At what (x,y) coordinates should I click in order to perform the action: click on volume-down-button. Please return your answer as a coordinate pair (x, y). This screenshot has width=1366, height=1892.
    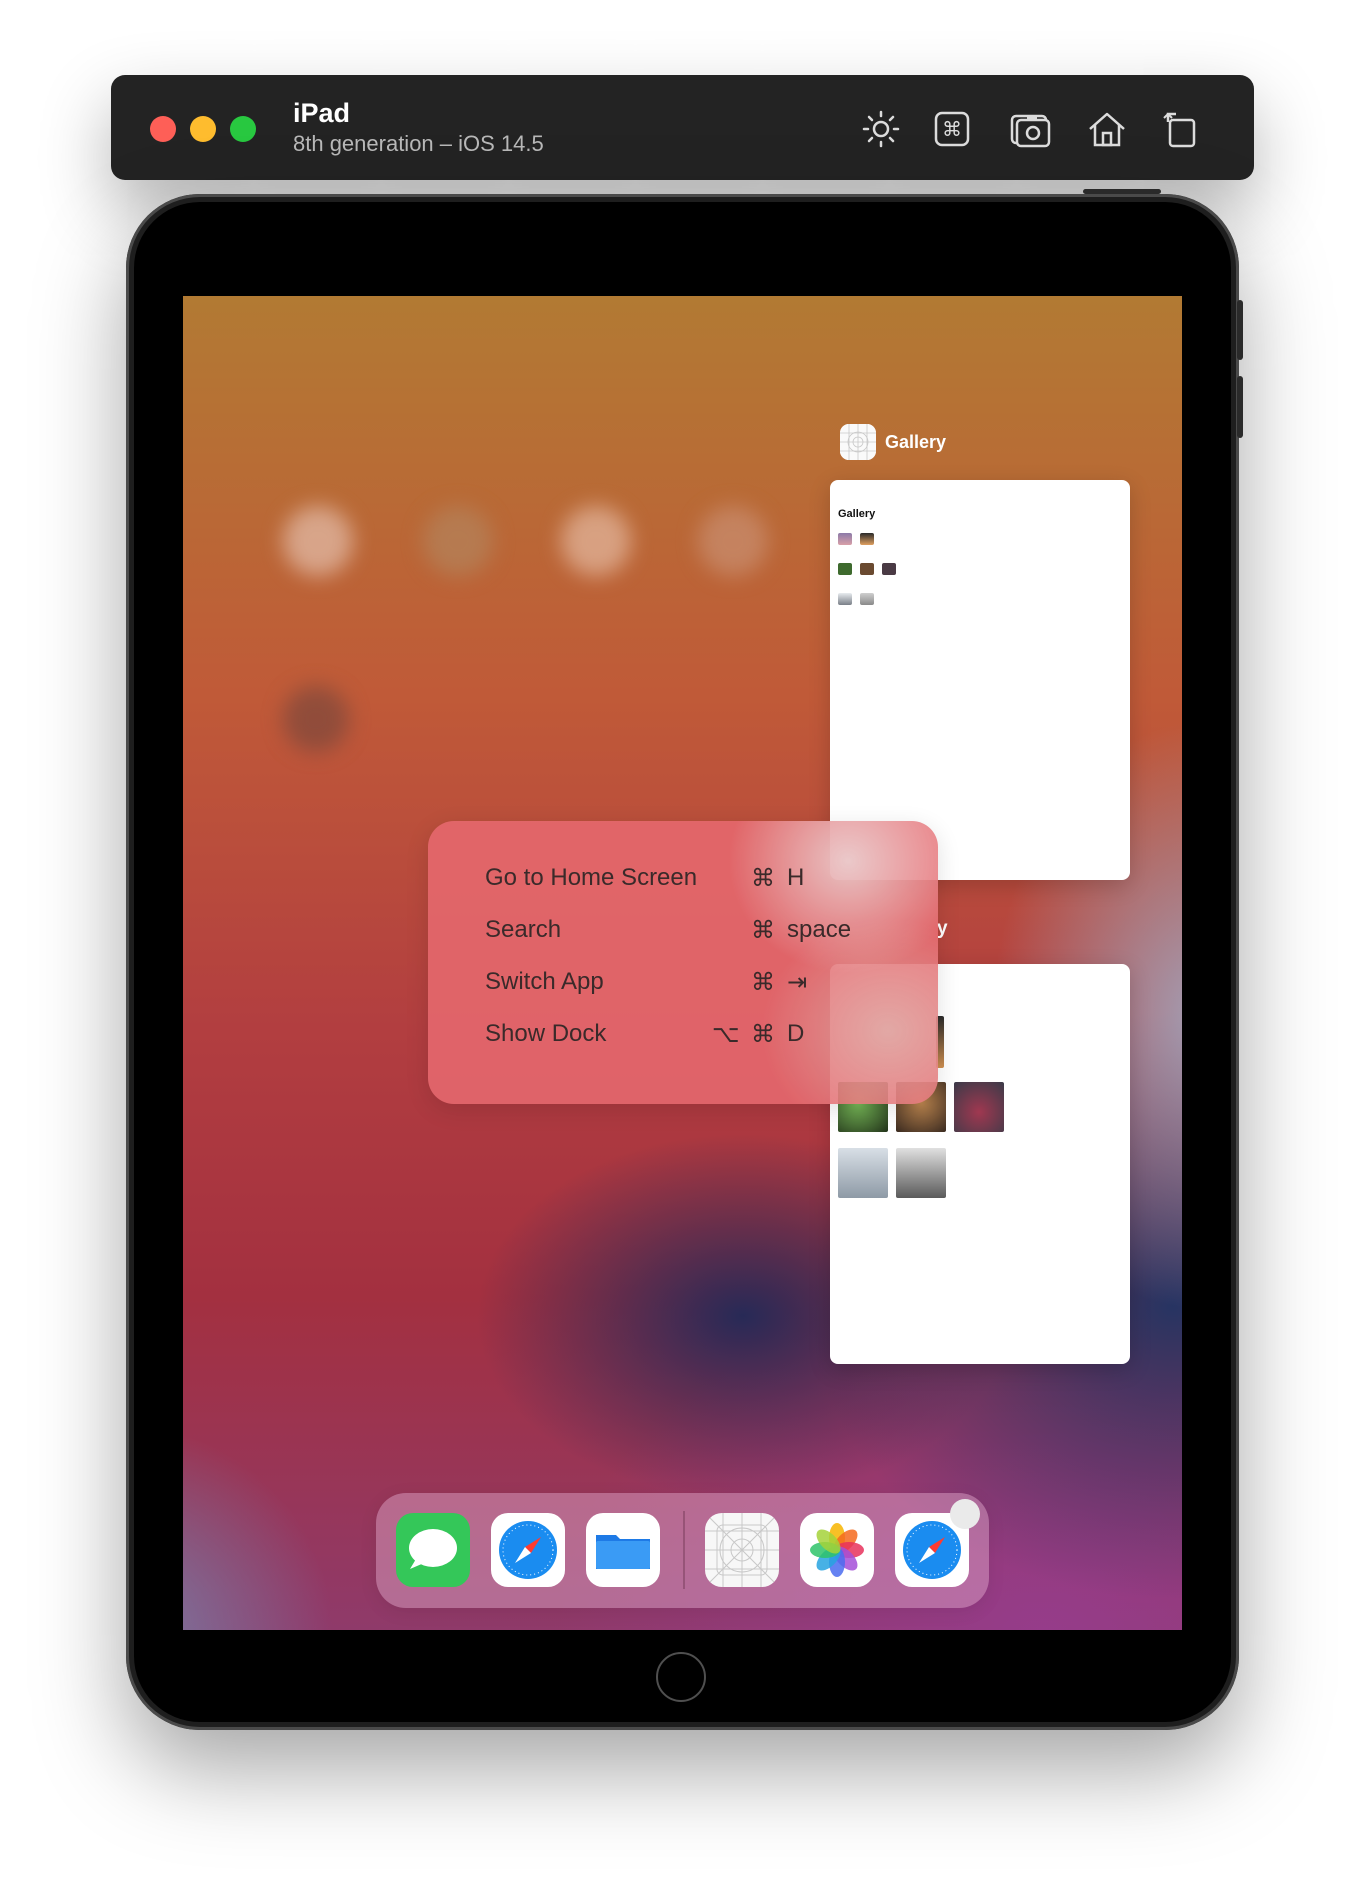
    Looking at the image, I should click on (1240, 407).